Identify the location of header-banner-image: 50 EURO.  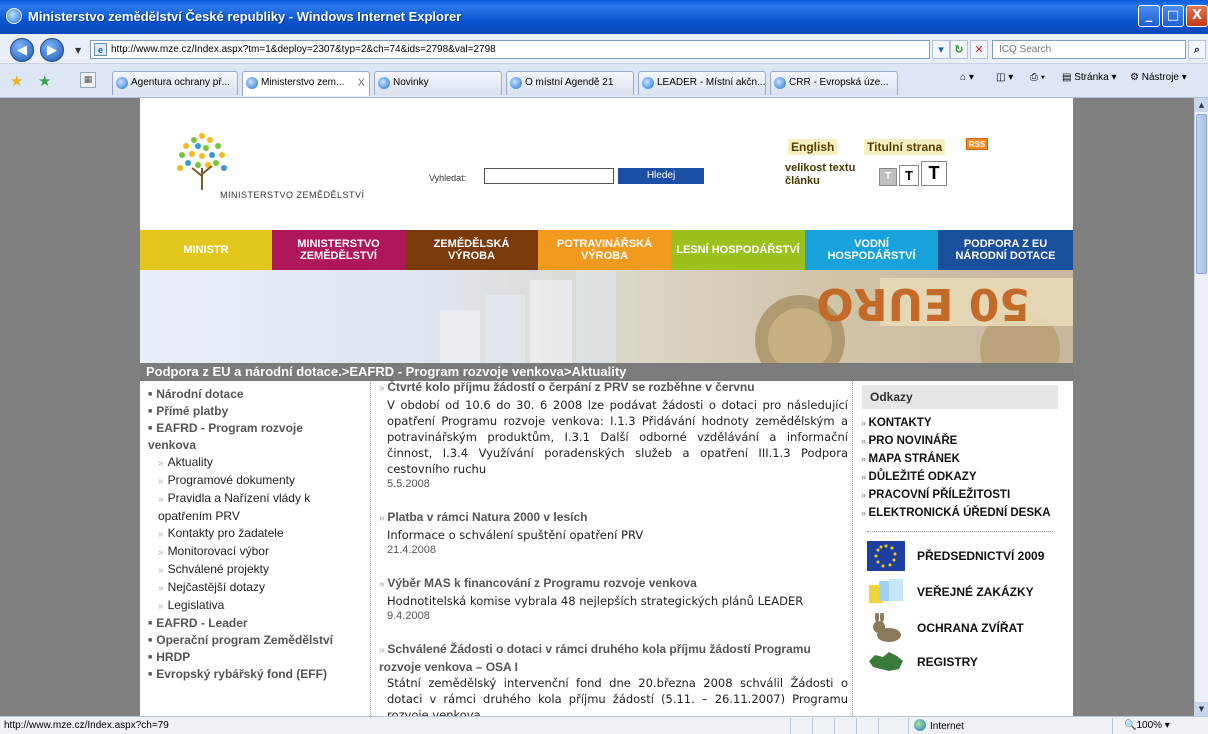
(606, 316).